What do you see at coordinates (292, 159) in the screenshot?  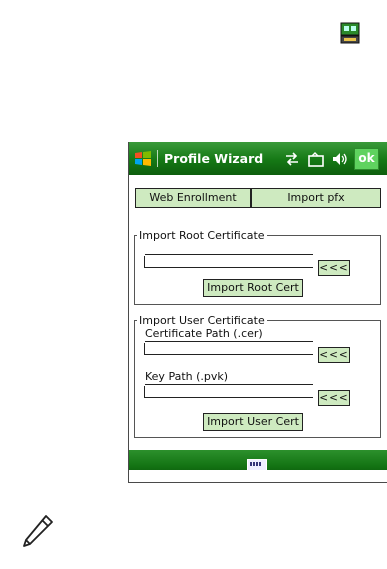 I see `connectivity-arrows-icon` at bounding box center [292, 159].